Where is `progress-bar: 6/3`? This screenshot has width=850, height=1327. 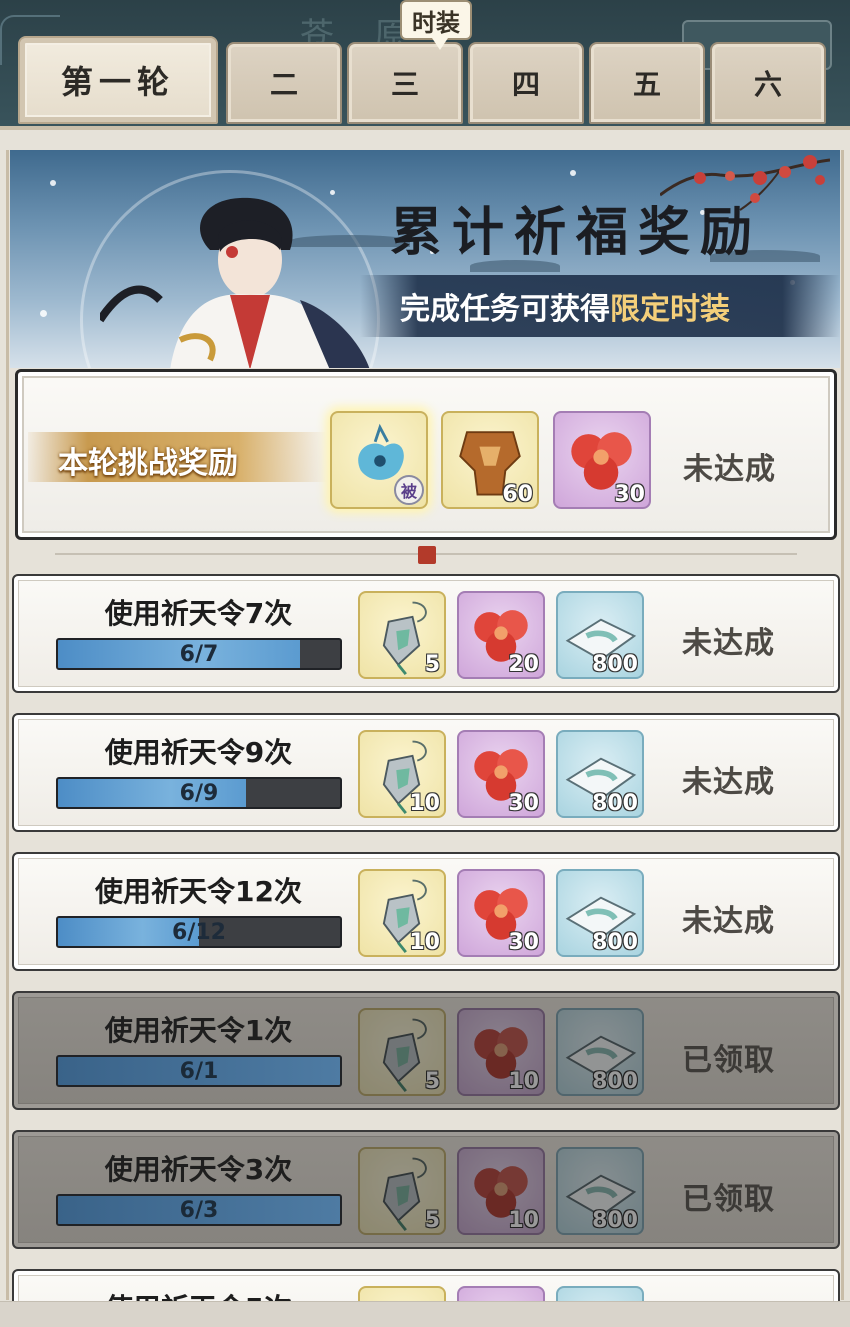
progress-bar: 6/3 is located at coordinates (199, 1210).